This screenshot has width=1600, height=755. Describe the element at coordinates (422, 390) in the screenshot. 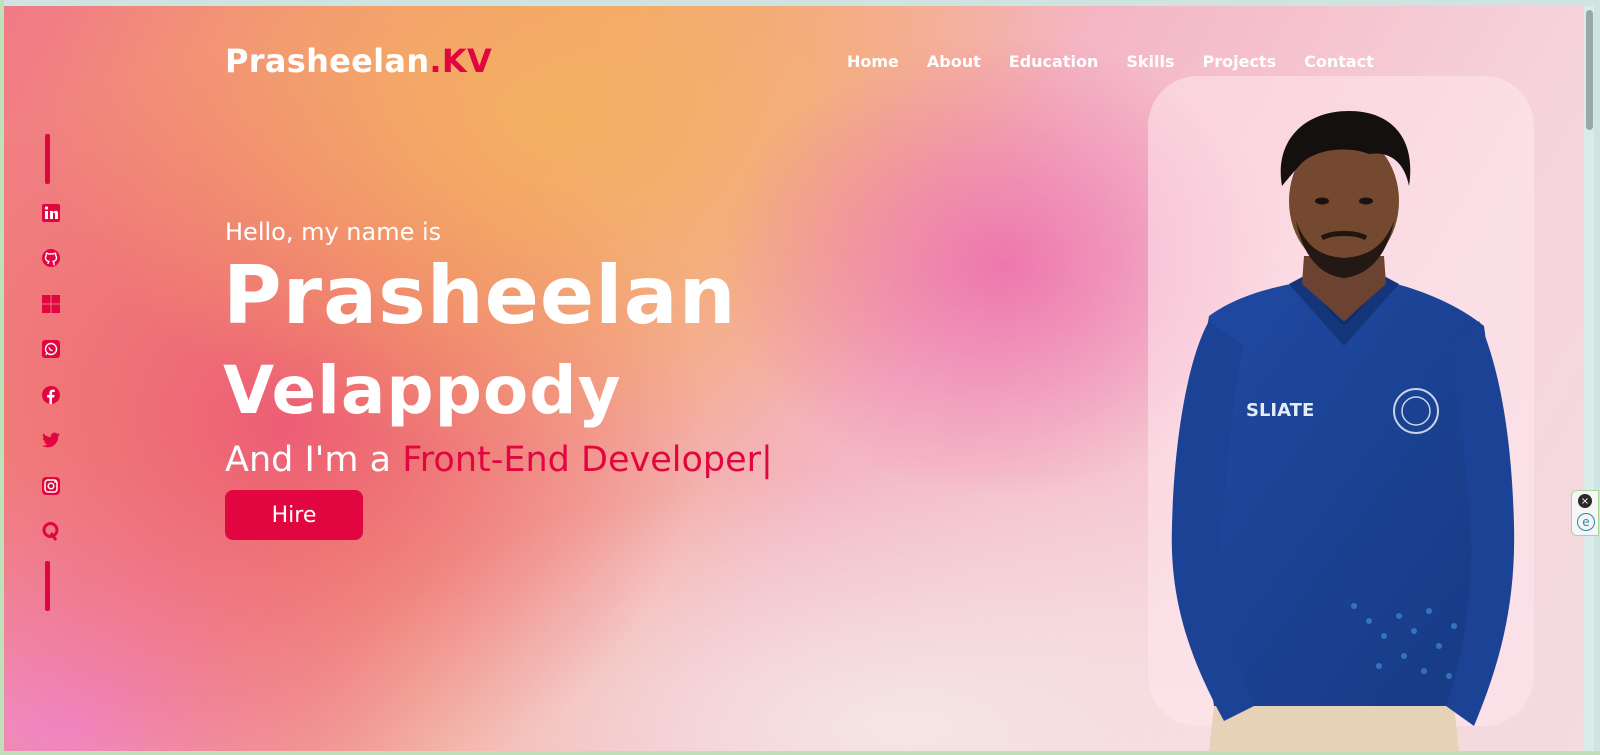

I see `hero-last-name: Velappody` at that location.